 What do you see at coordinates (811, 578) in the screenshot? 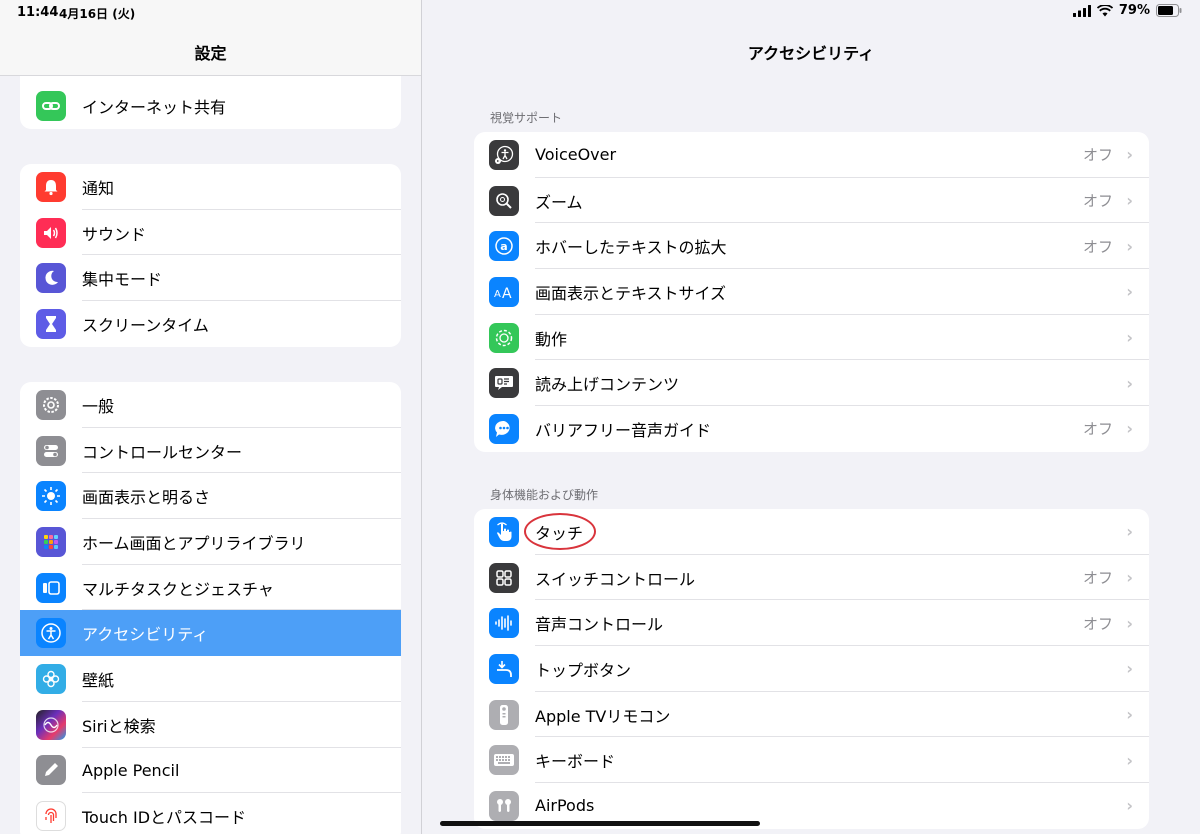
I see `row-switch-control: スイッチコントロール オフ ›` at bounding box center [811, 578].